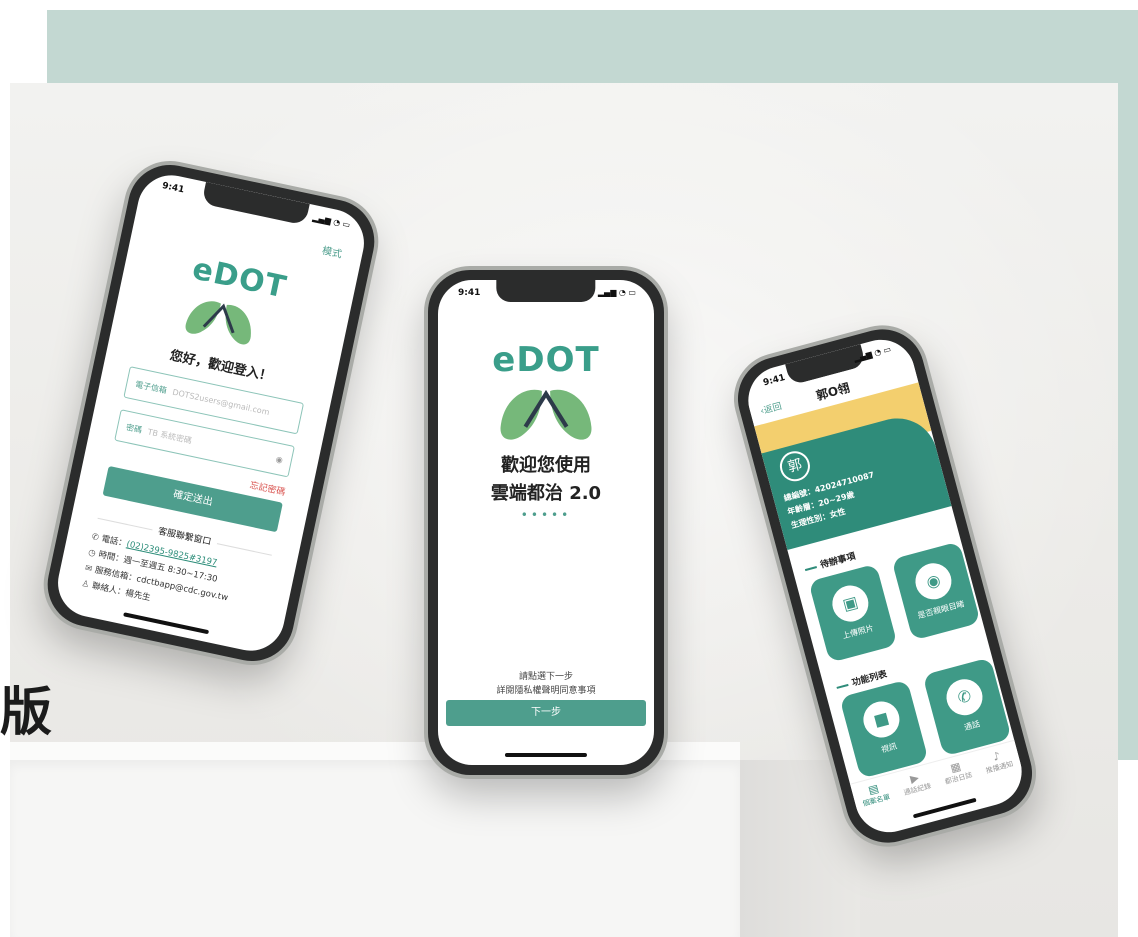 The height and width of the screenshot is (937, 1138). I want to click on show-password-icon: ◉, so click(279, 459).